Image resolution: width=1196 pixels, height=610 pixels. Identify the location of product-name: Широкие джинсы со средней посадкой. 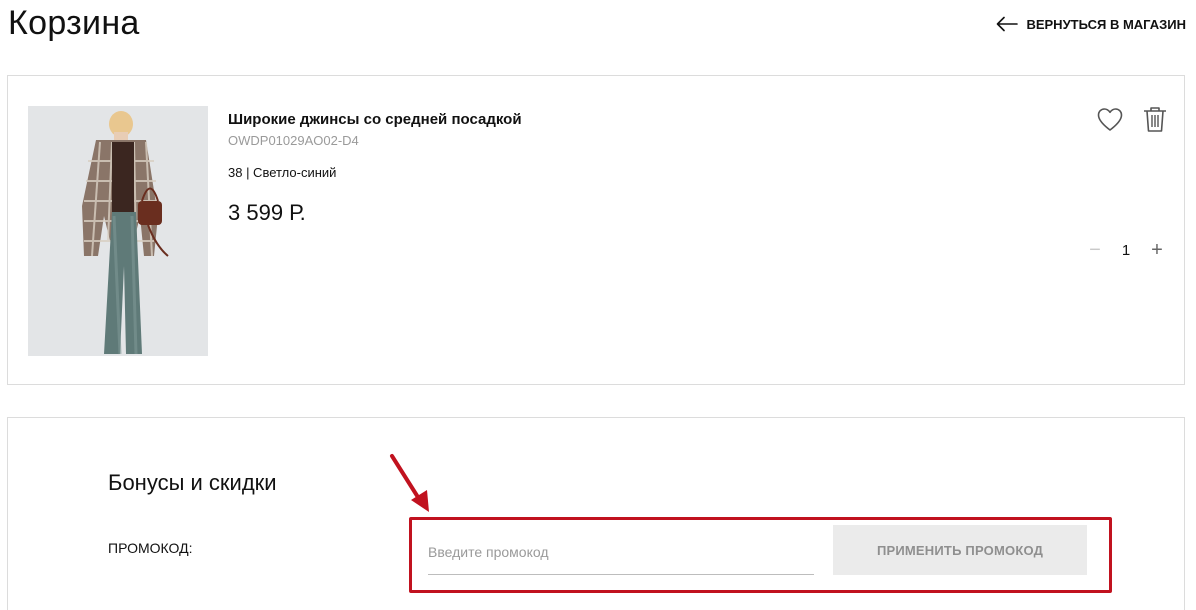
(375, 119).